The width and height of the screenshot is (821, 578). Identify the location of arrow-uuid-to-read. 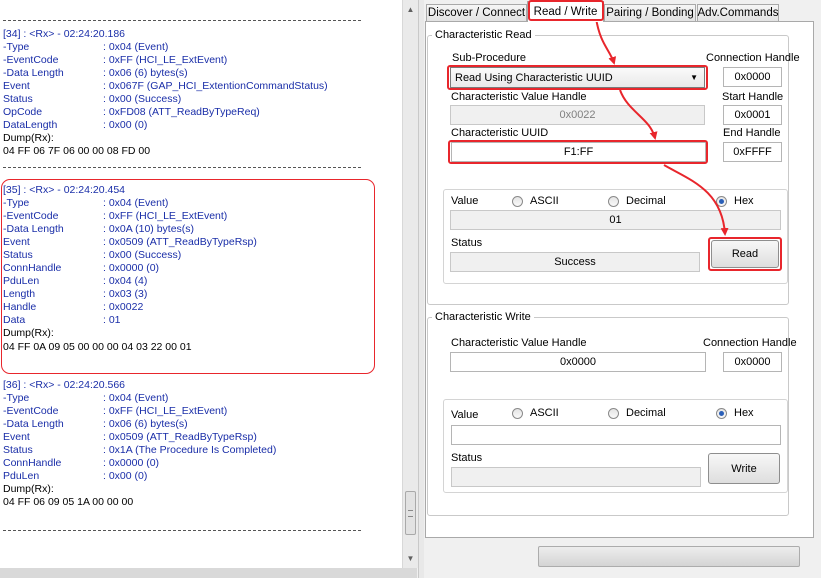
(696, 200).